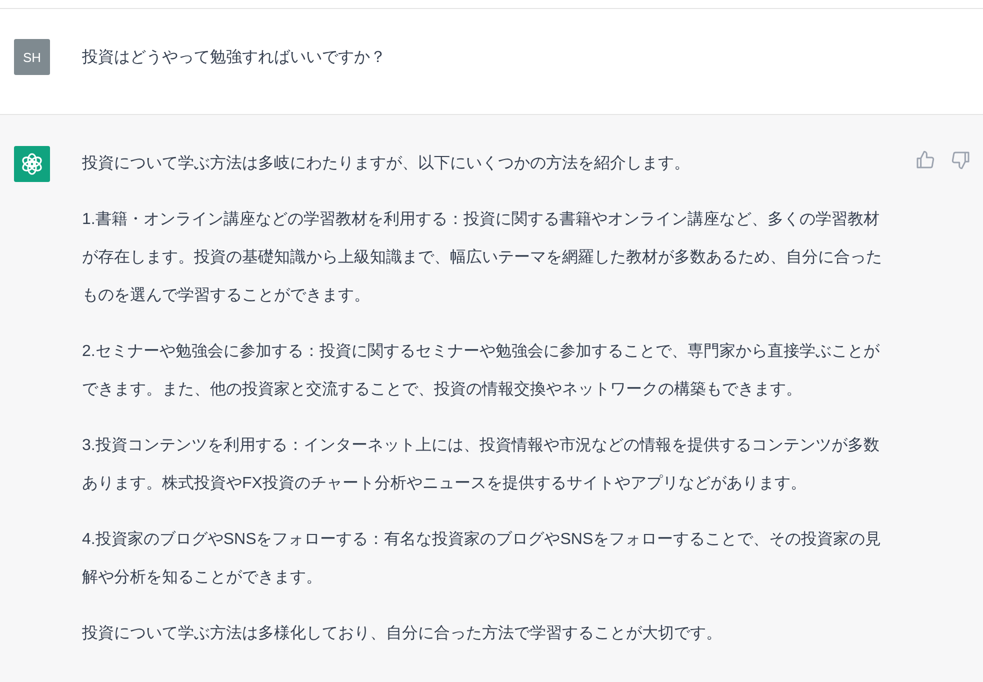  Describe the element at coordinates (32, 164) in the screenshot. I see `assistant-logo-icon` at that location.